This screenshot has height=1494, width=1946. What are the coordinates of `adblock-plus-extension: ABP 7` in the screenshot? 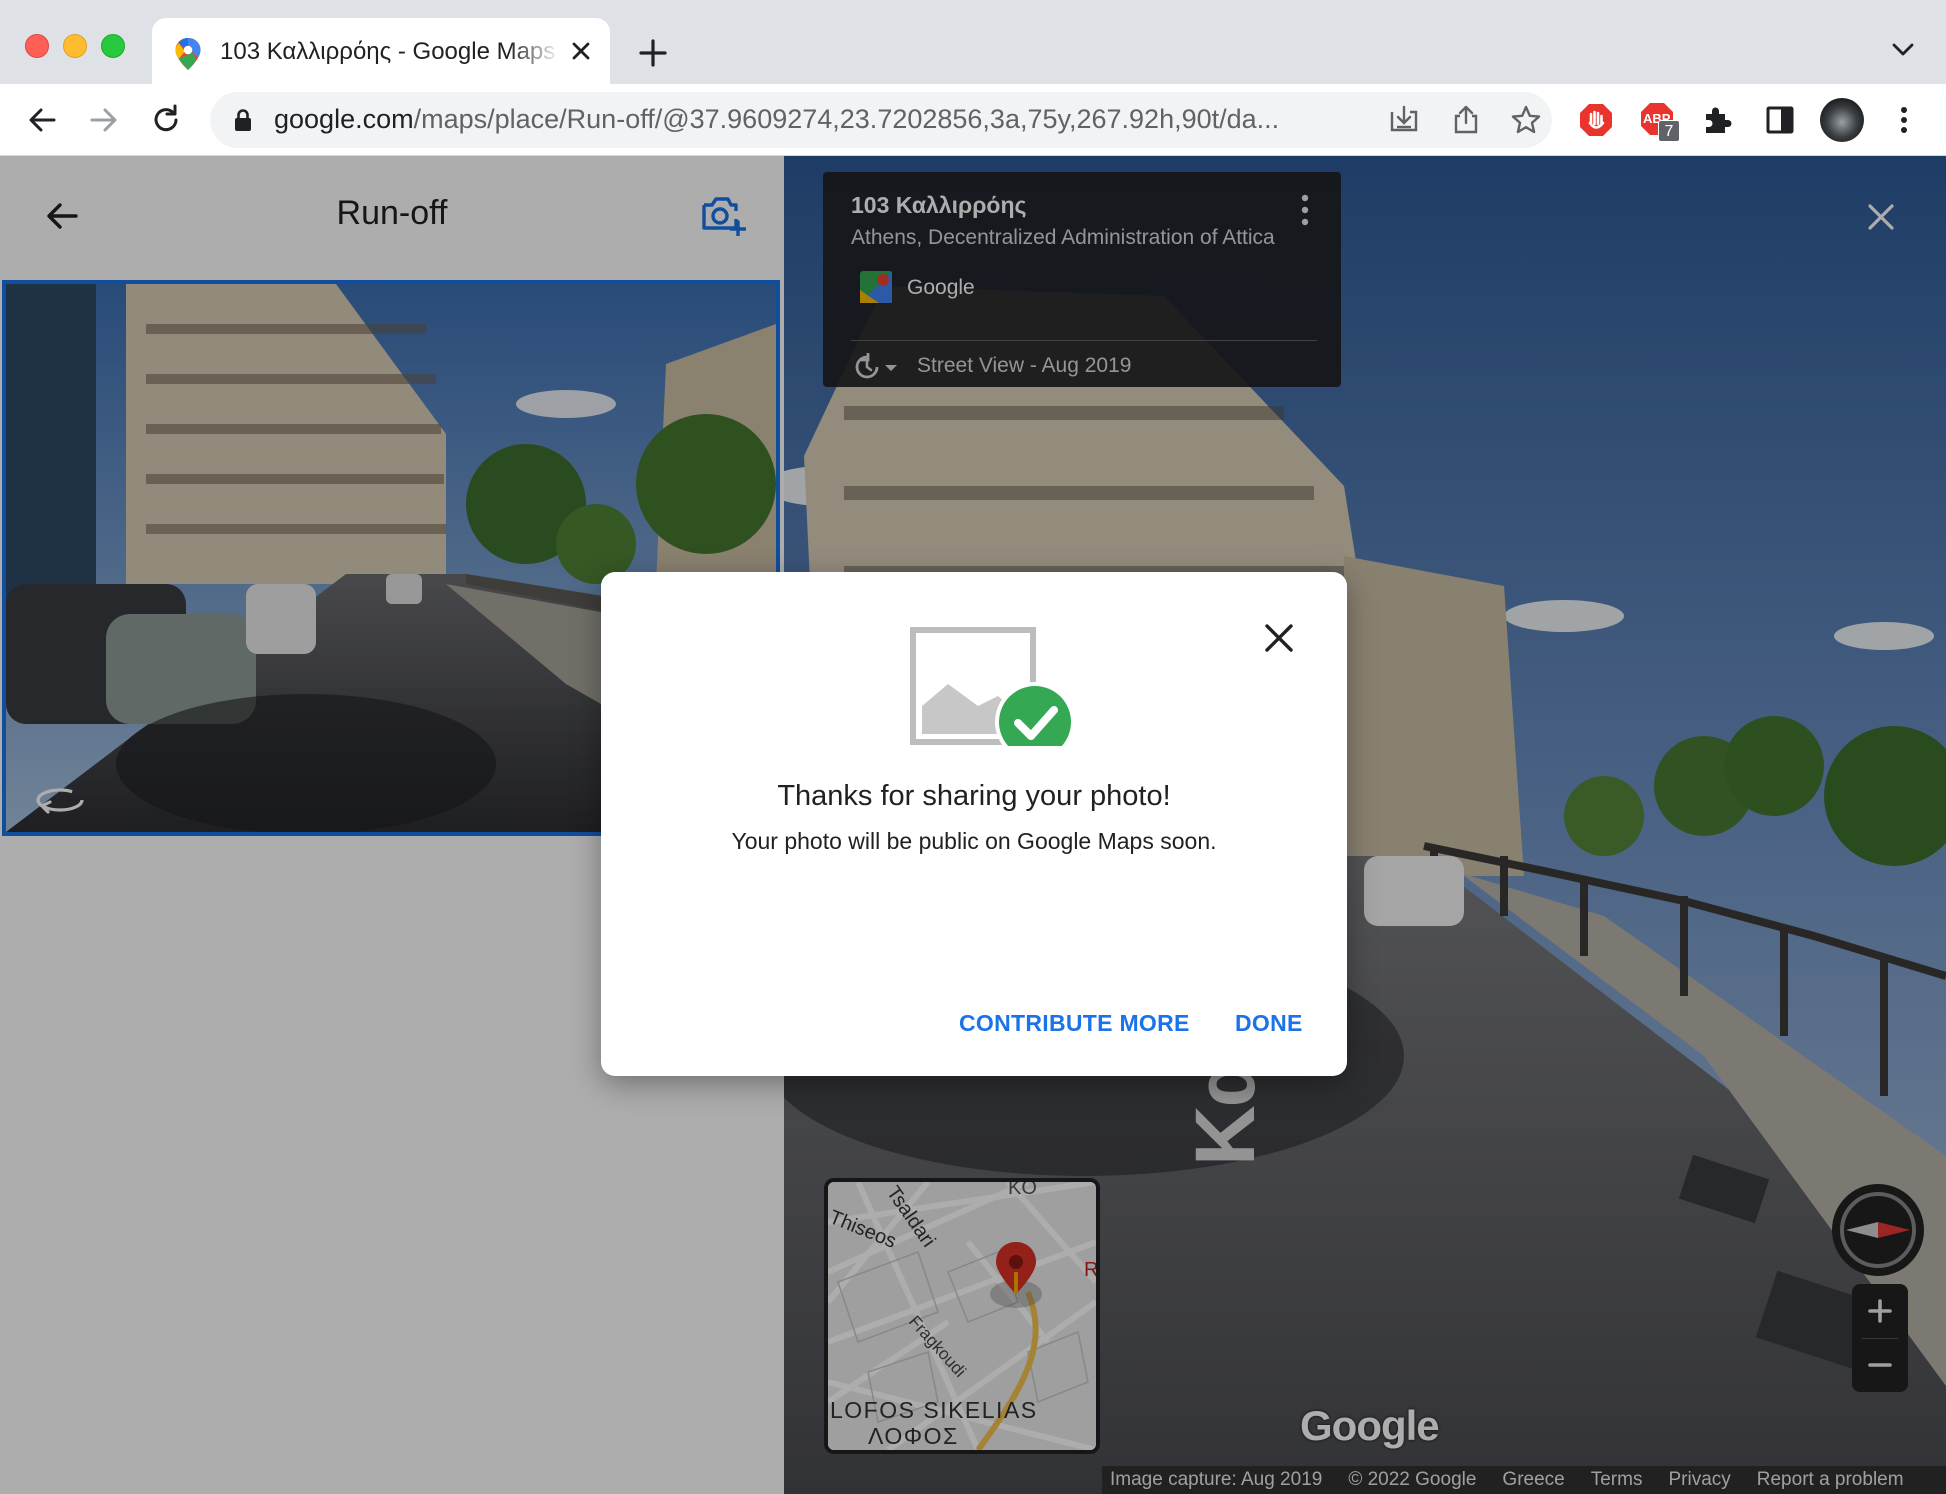 It's located at (1660, 122).